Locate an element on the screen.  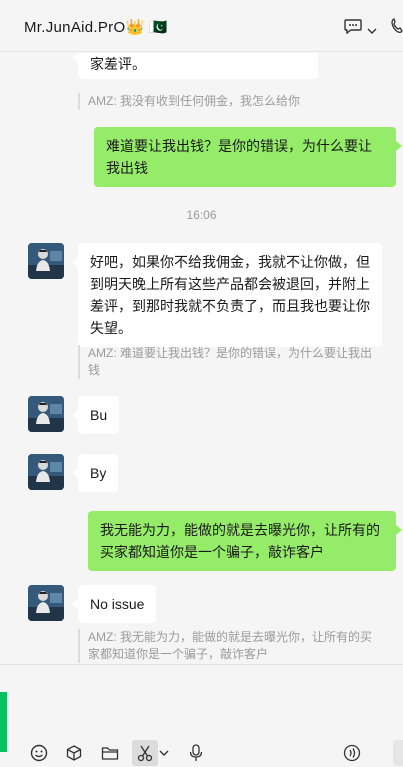
message-sent: 难道要让我出钱？是你的错误，为什么要让我出钱 is located at coordinates (248, 157).